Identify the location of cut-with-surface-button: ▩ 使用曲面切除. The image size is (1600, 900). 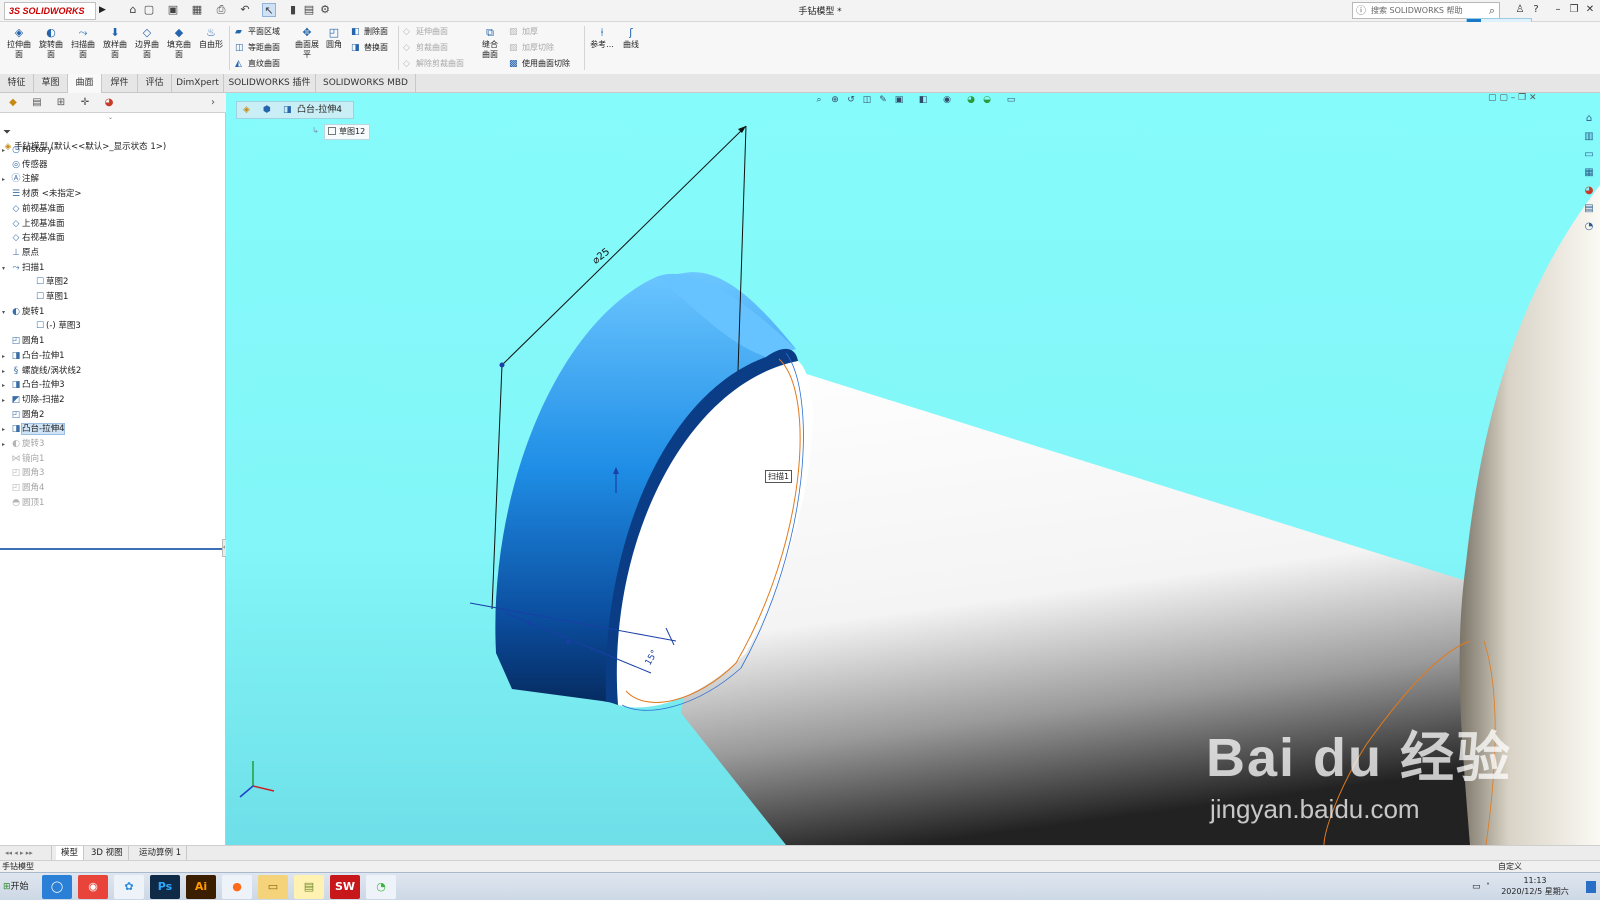
(539, 64).